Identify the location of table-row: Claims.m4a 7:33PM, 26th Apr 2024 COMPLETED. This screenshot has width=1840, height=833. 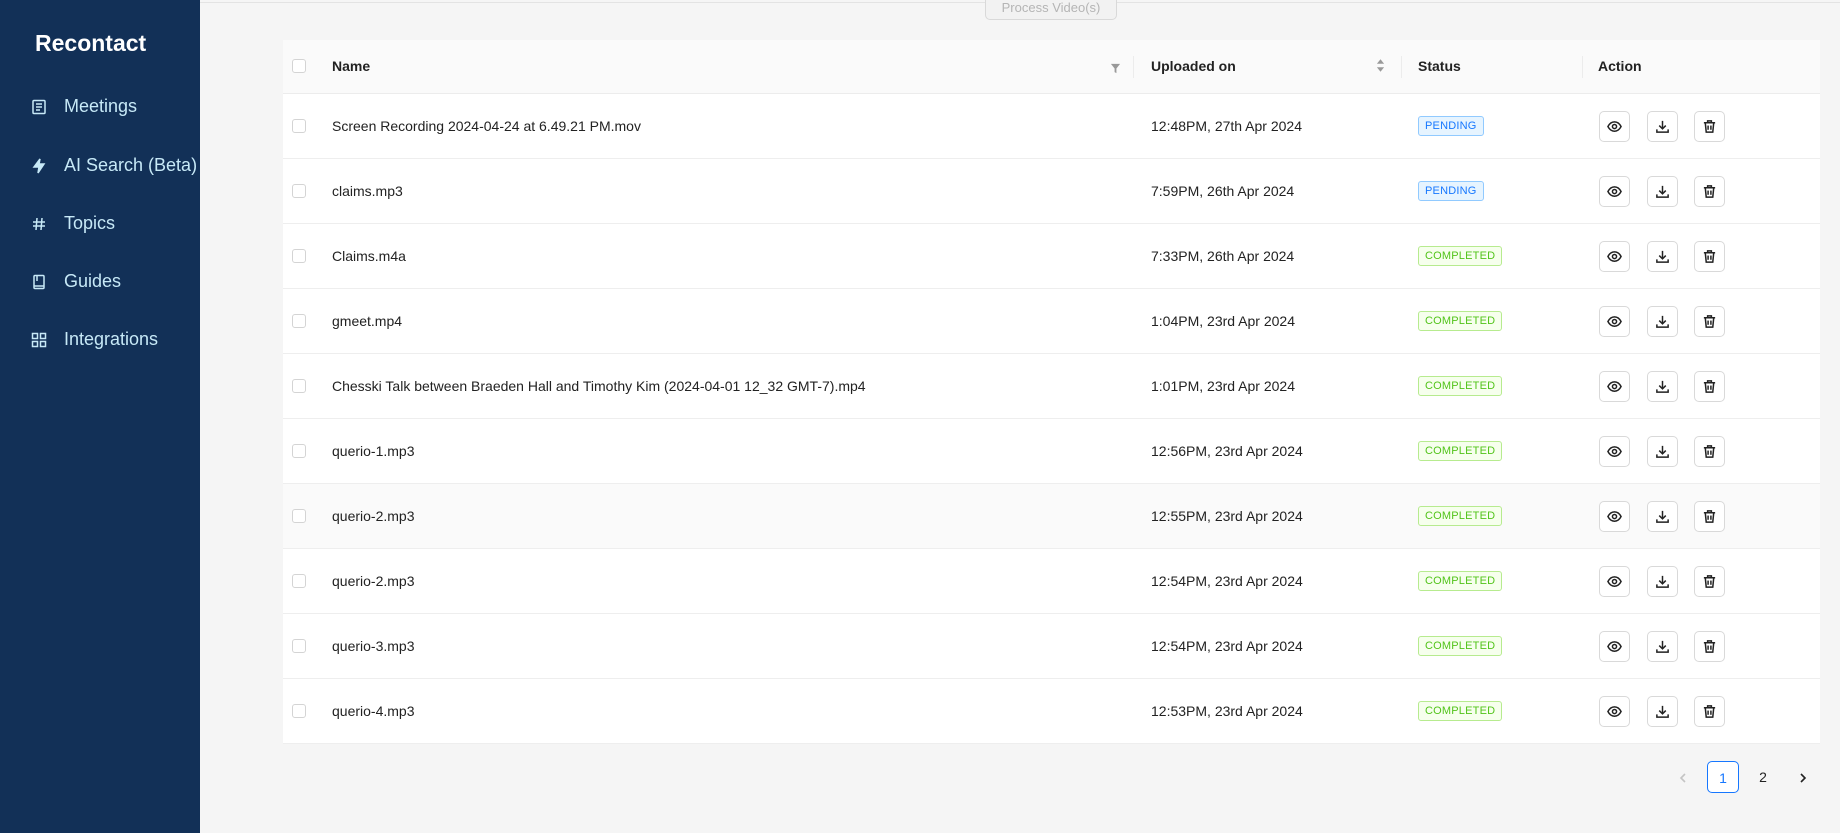
(1051, 256).